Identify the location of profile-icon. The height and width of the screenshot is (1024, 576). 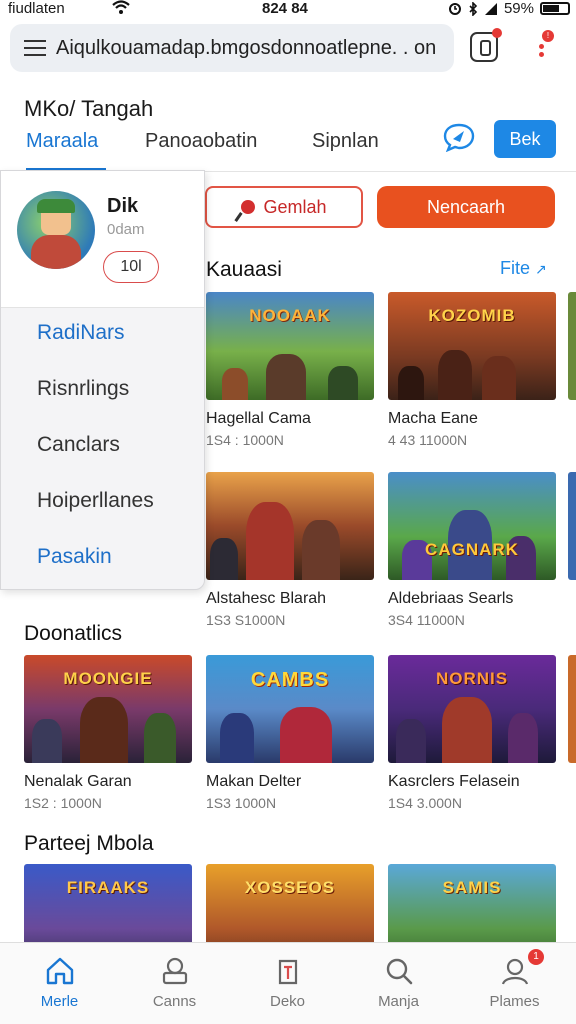
(515, 971).